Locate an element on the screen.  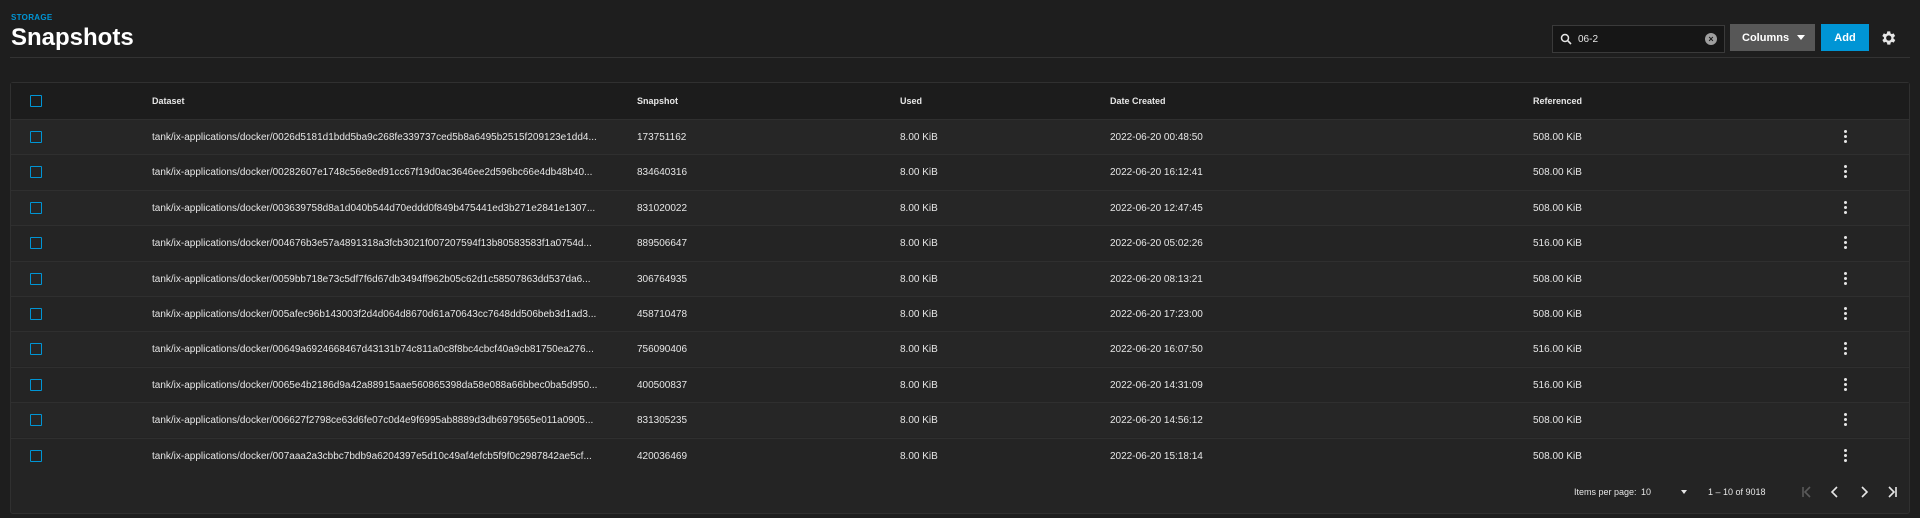
cell-snapshot: 831305235 is located at coordinates (662, 421).